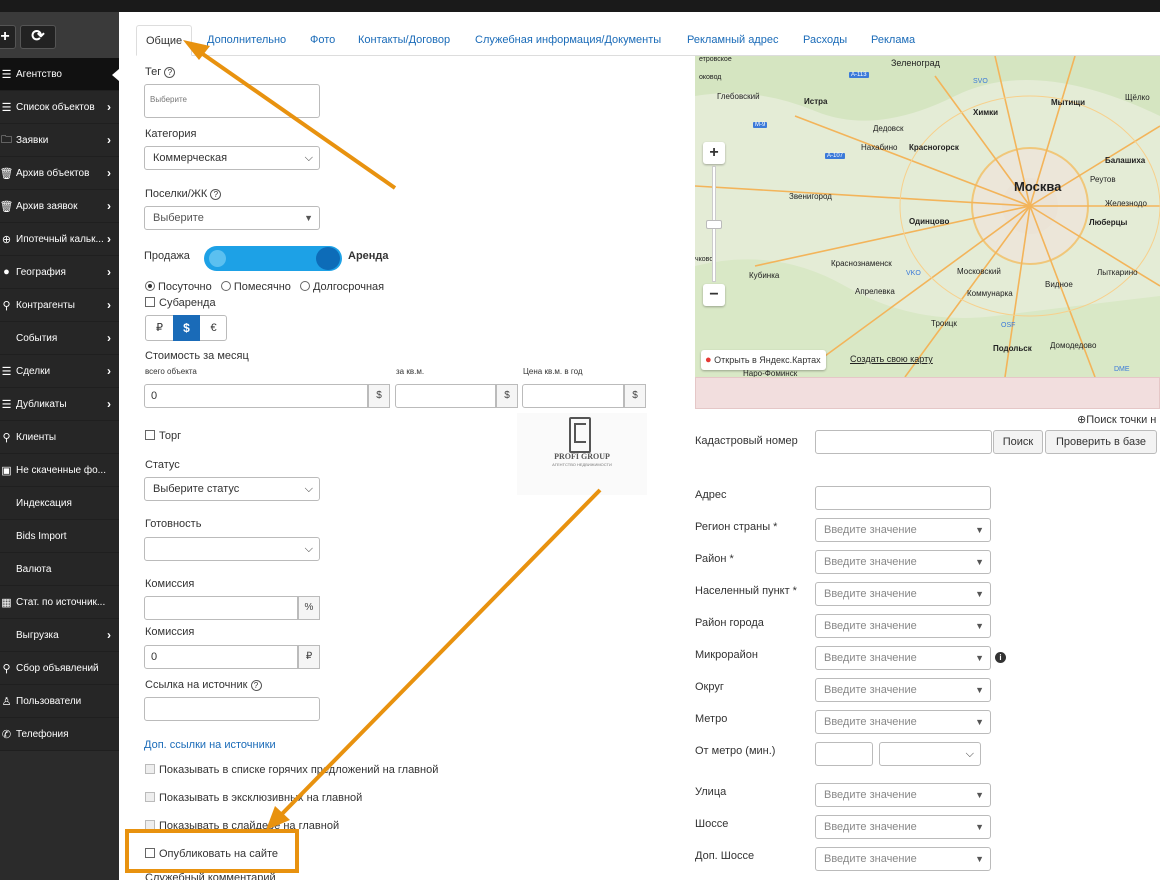 Image resolution: width=1160 pixels, height=880 pixels. I want to click on city-district-label: Район города, so click(729, 623).